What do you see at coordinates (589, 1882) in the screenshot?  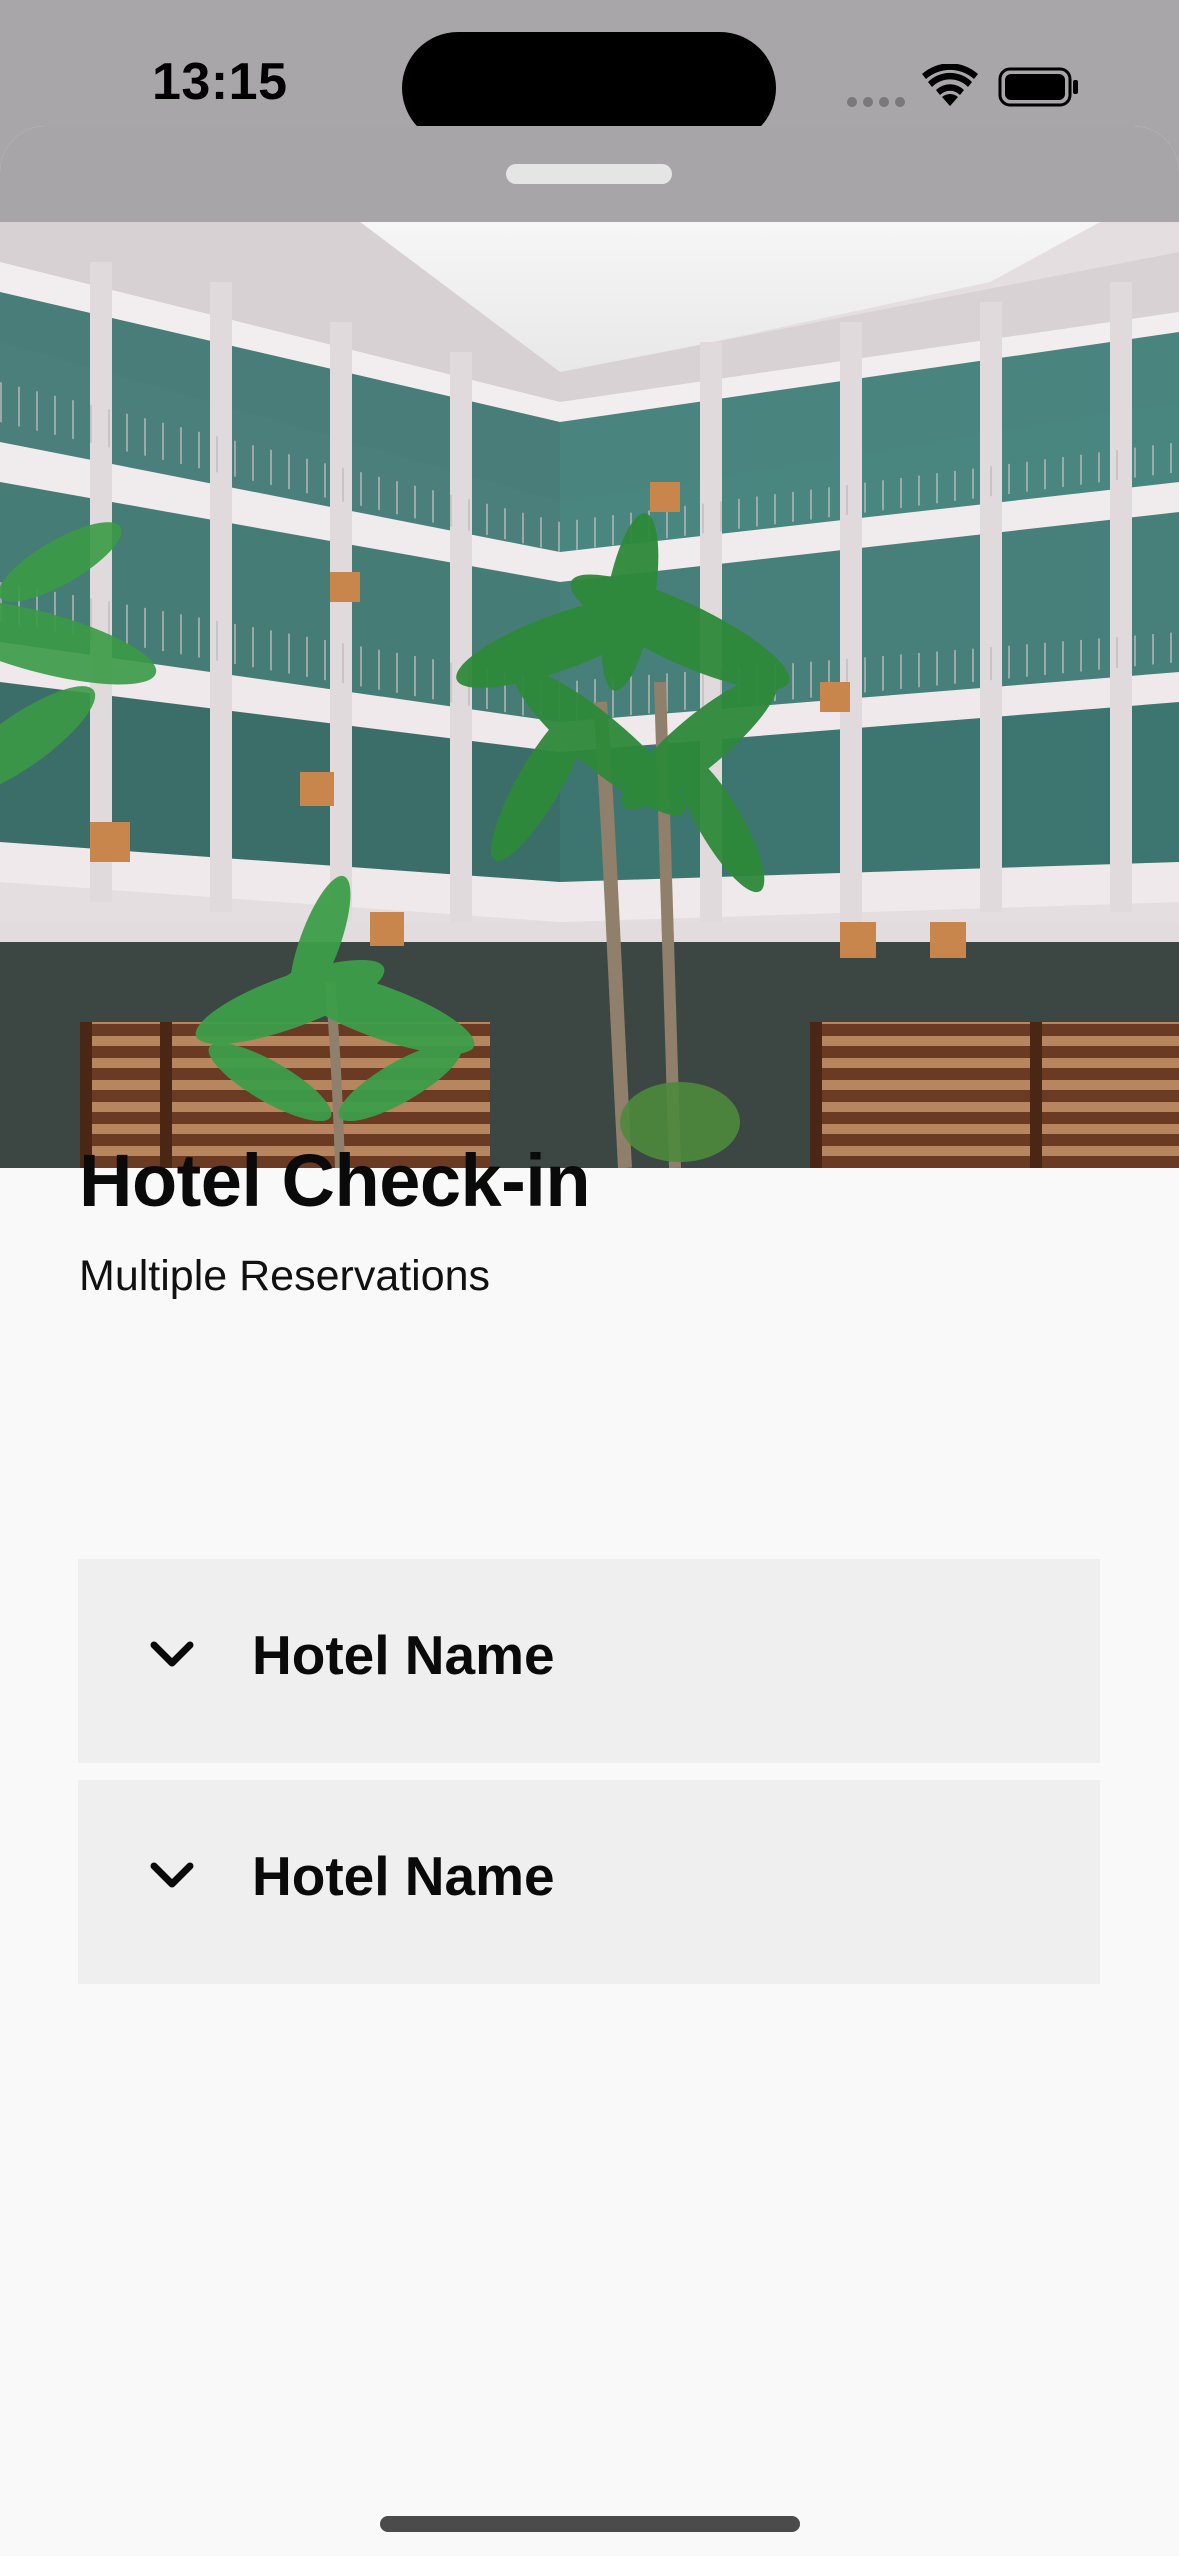 I see `reservation-accordion-2: Hotel Name` at bounding box center [589, 1882].